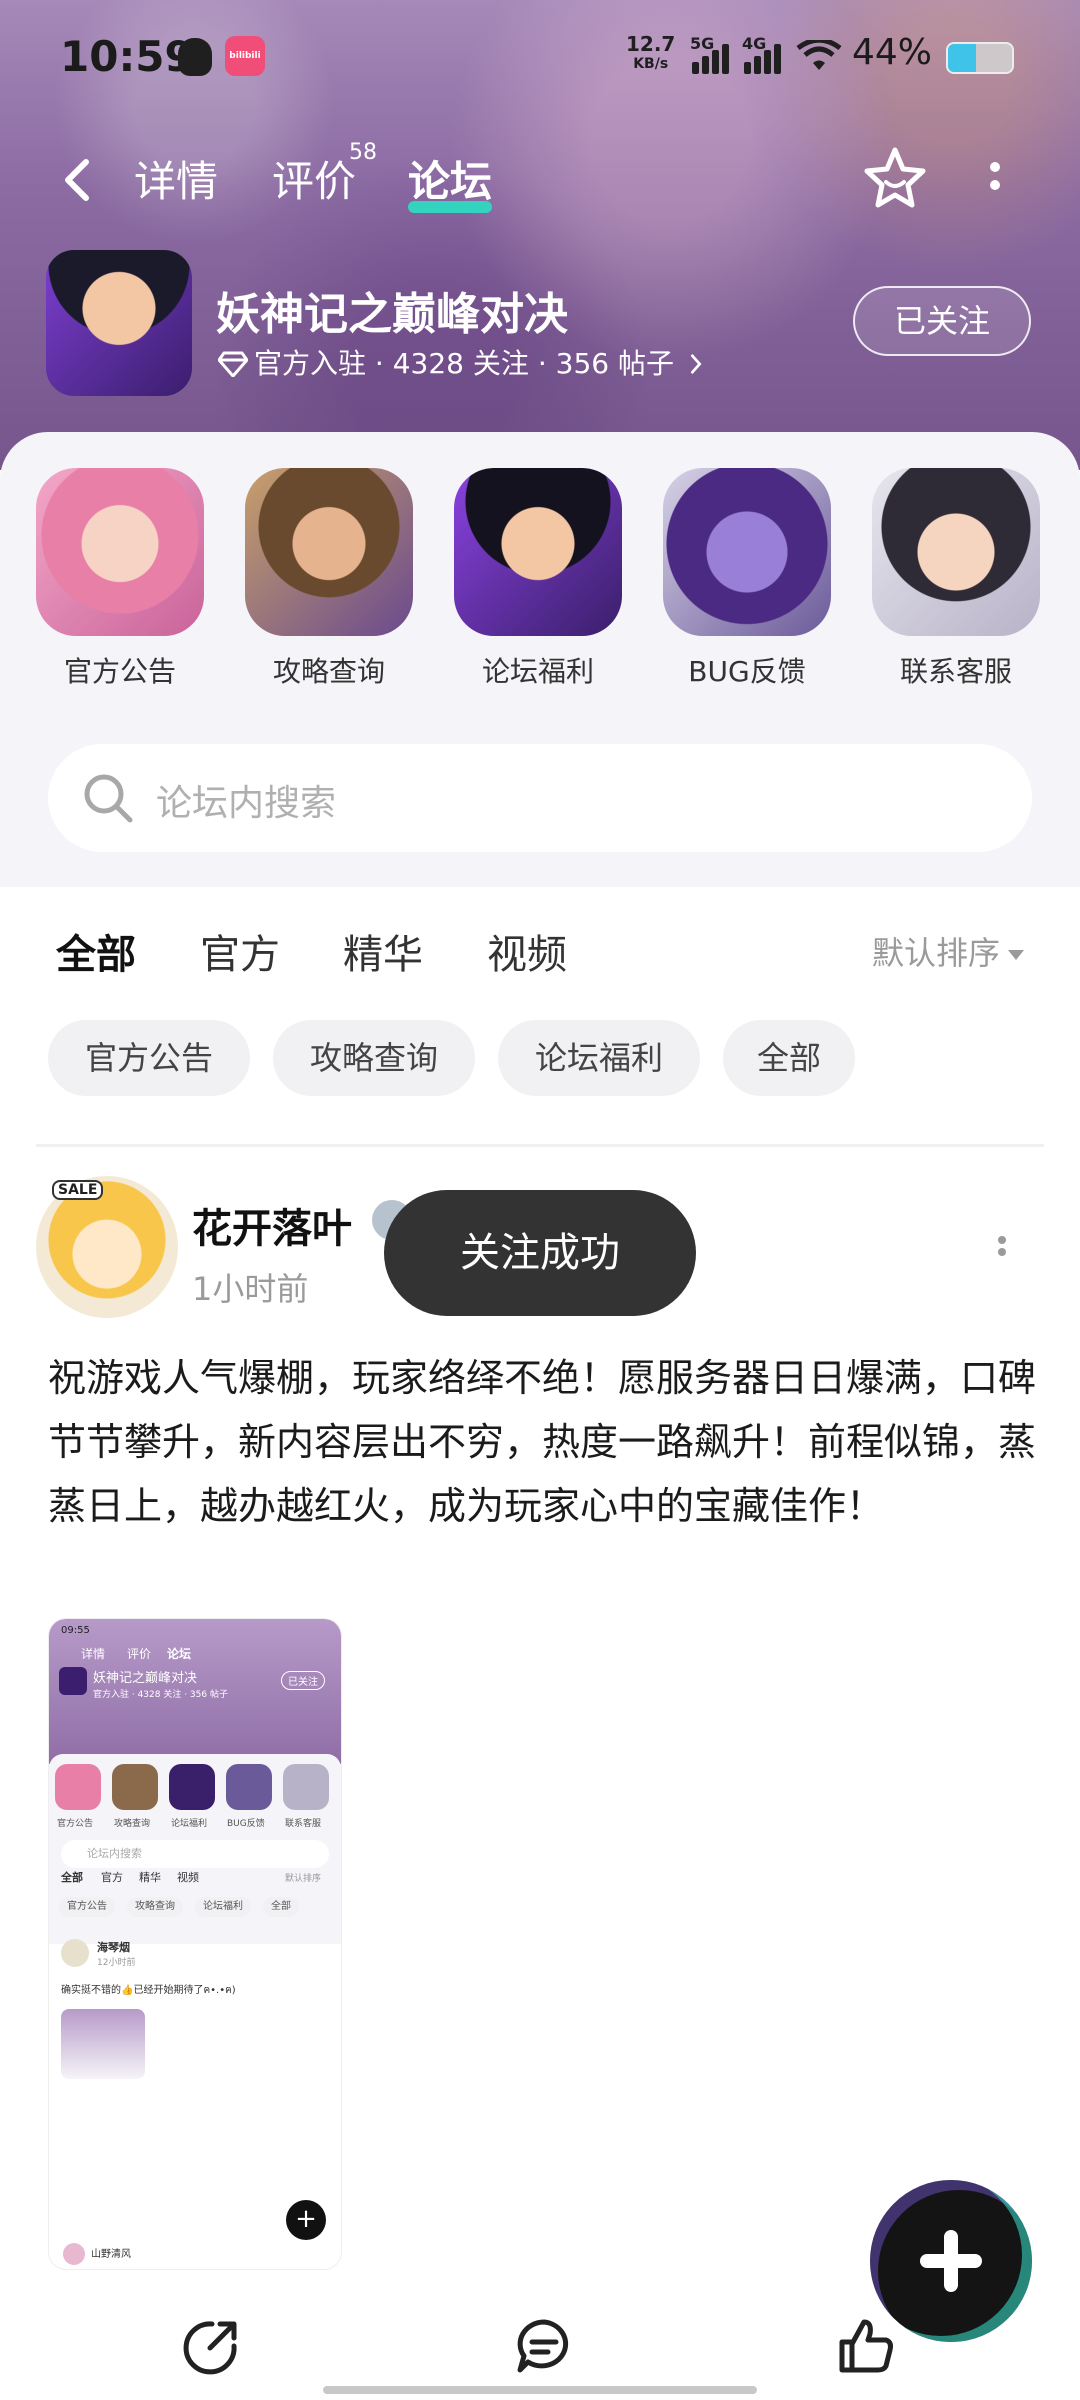 This screenshot has width=1080, height=2400. What do you see at coordinates (127, 56) in the screenshot?
I see `status-time: 10:59` at bounding box center [127, 56].